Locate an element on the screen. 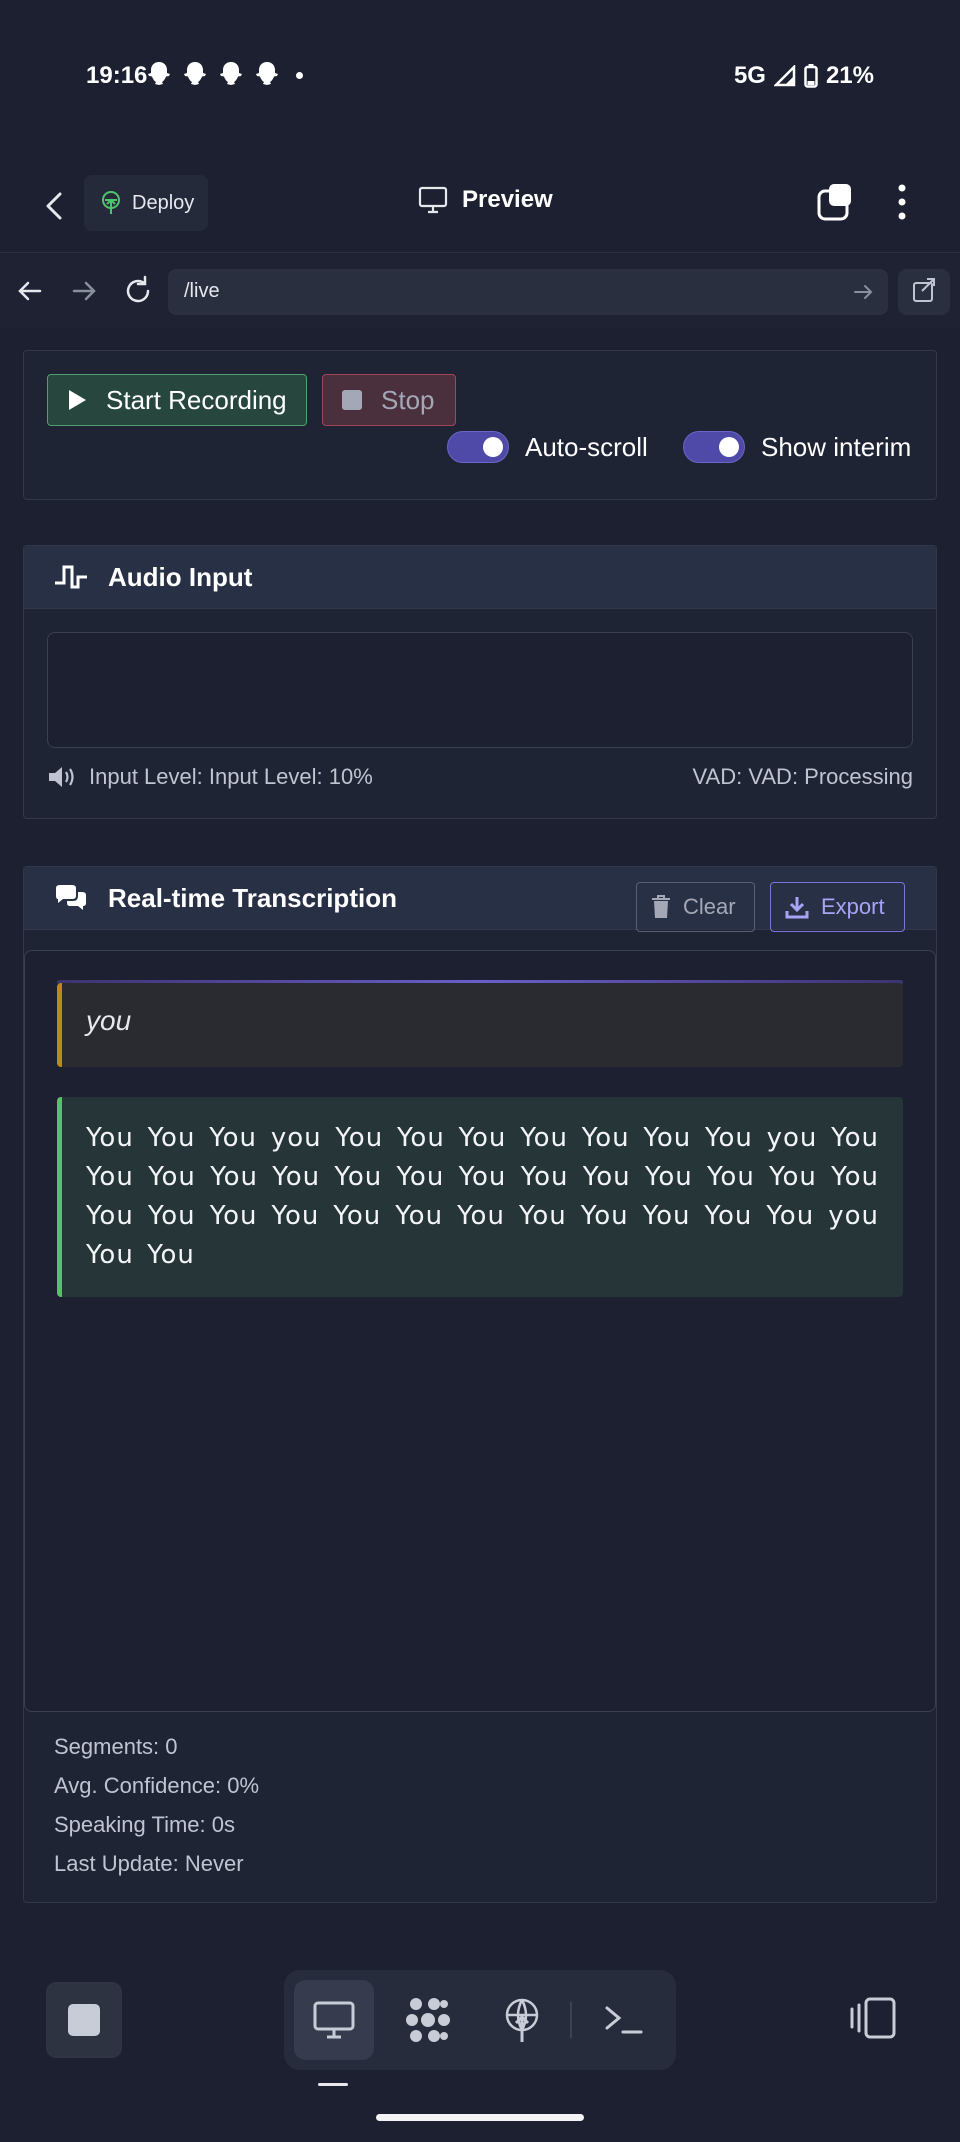 Image resolution: width=960 pixels, height=2142 pixels. network-label: 5G is located at coordinates (749, 75).